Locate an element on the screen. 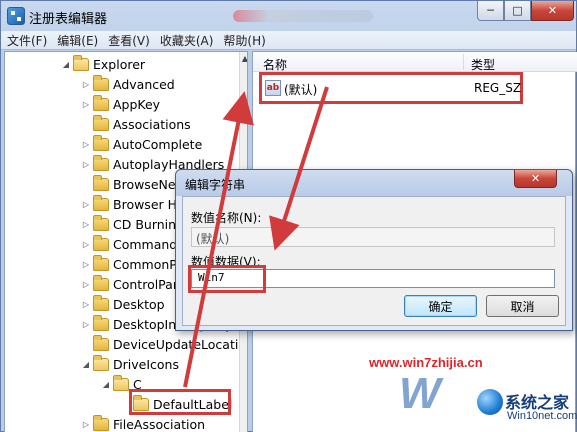 Image resolution: width=577 pixels, height=432 pixels. menu-view: 查看(V) is located at coordinates (129, 40).